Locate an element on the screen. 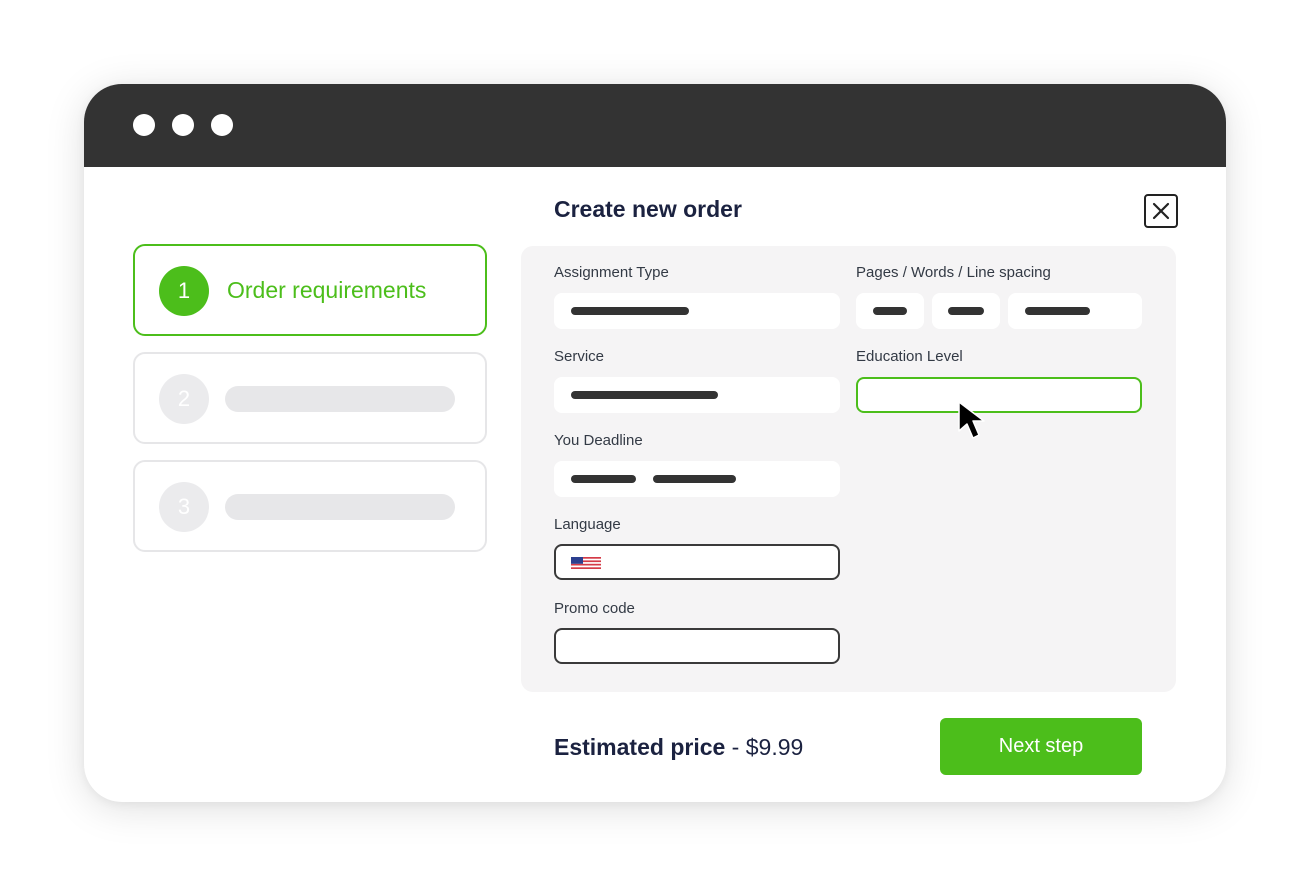  deadline-picker is located at coordinates (697, 479).